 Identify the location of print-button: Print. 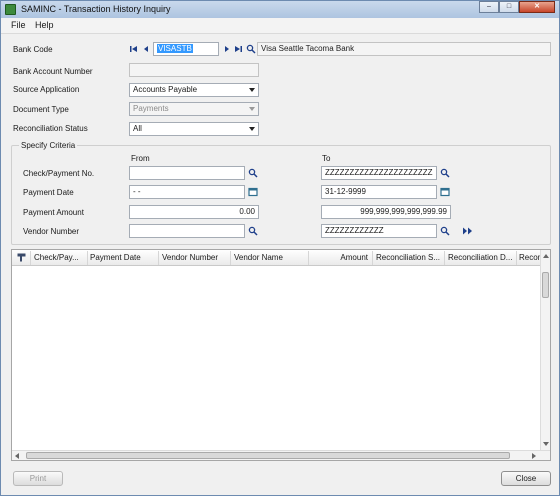
(38, 478).